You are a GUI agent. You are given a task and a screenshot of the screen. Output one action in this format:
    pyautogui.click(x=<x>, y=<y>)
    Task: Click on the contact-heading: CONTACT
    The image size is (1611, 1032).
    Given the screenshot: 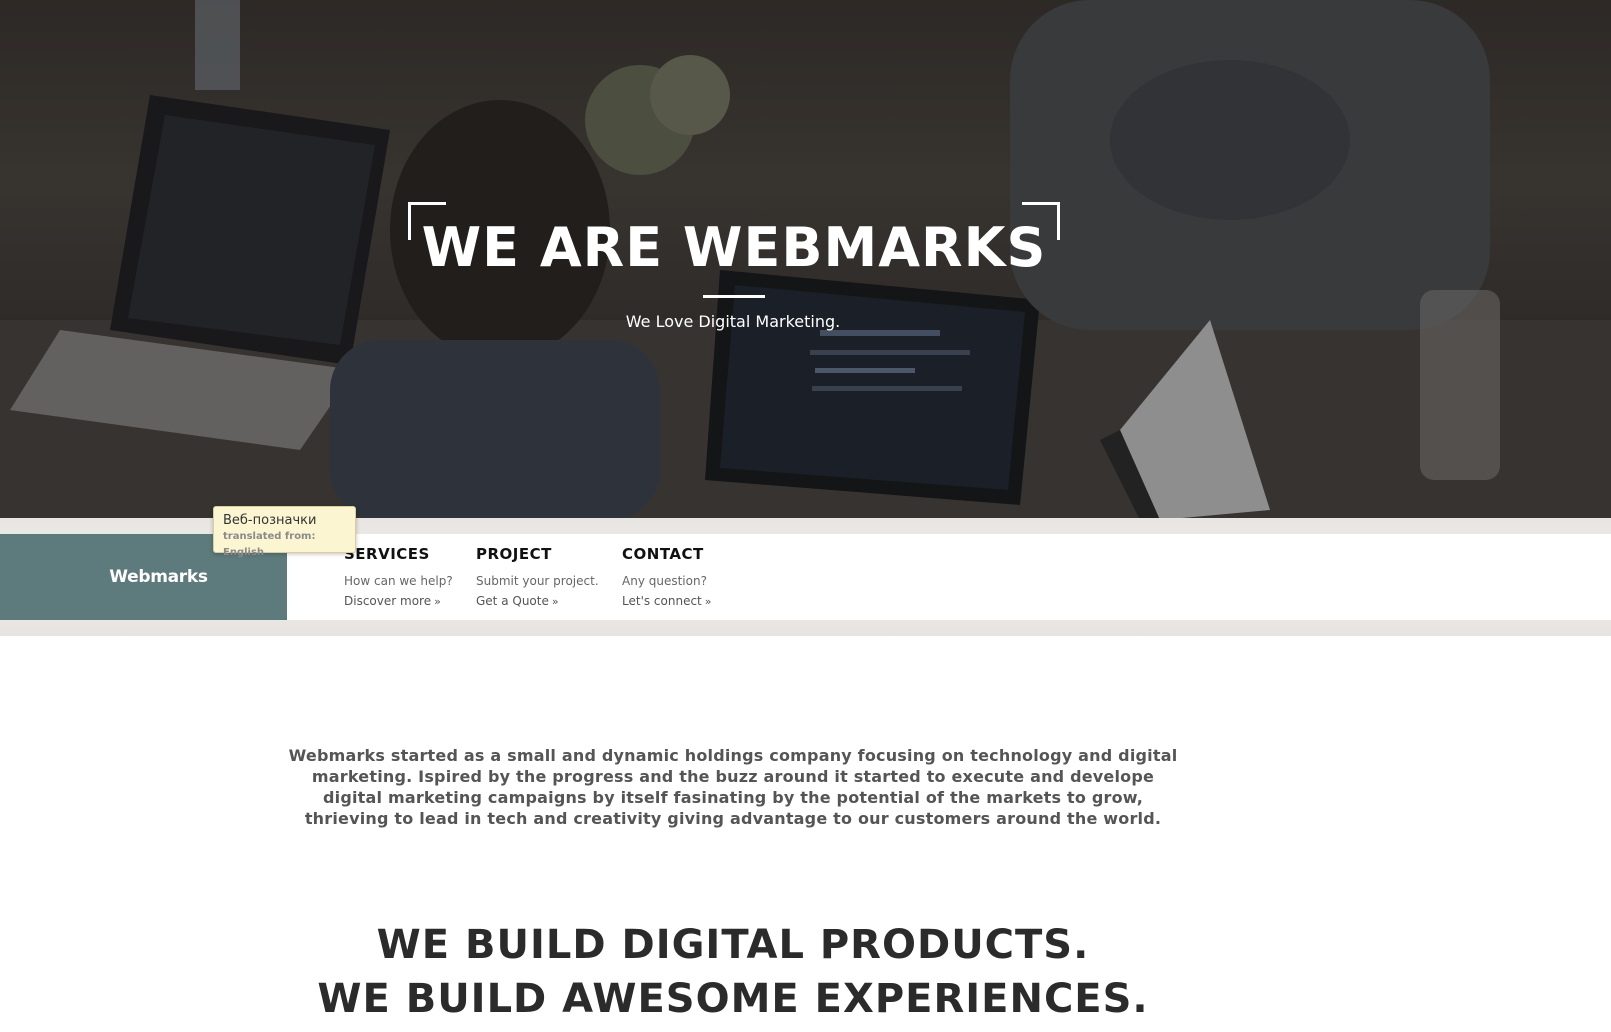 What is the action you would take?
    pyautogui.click(x=667, y=554)
    